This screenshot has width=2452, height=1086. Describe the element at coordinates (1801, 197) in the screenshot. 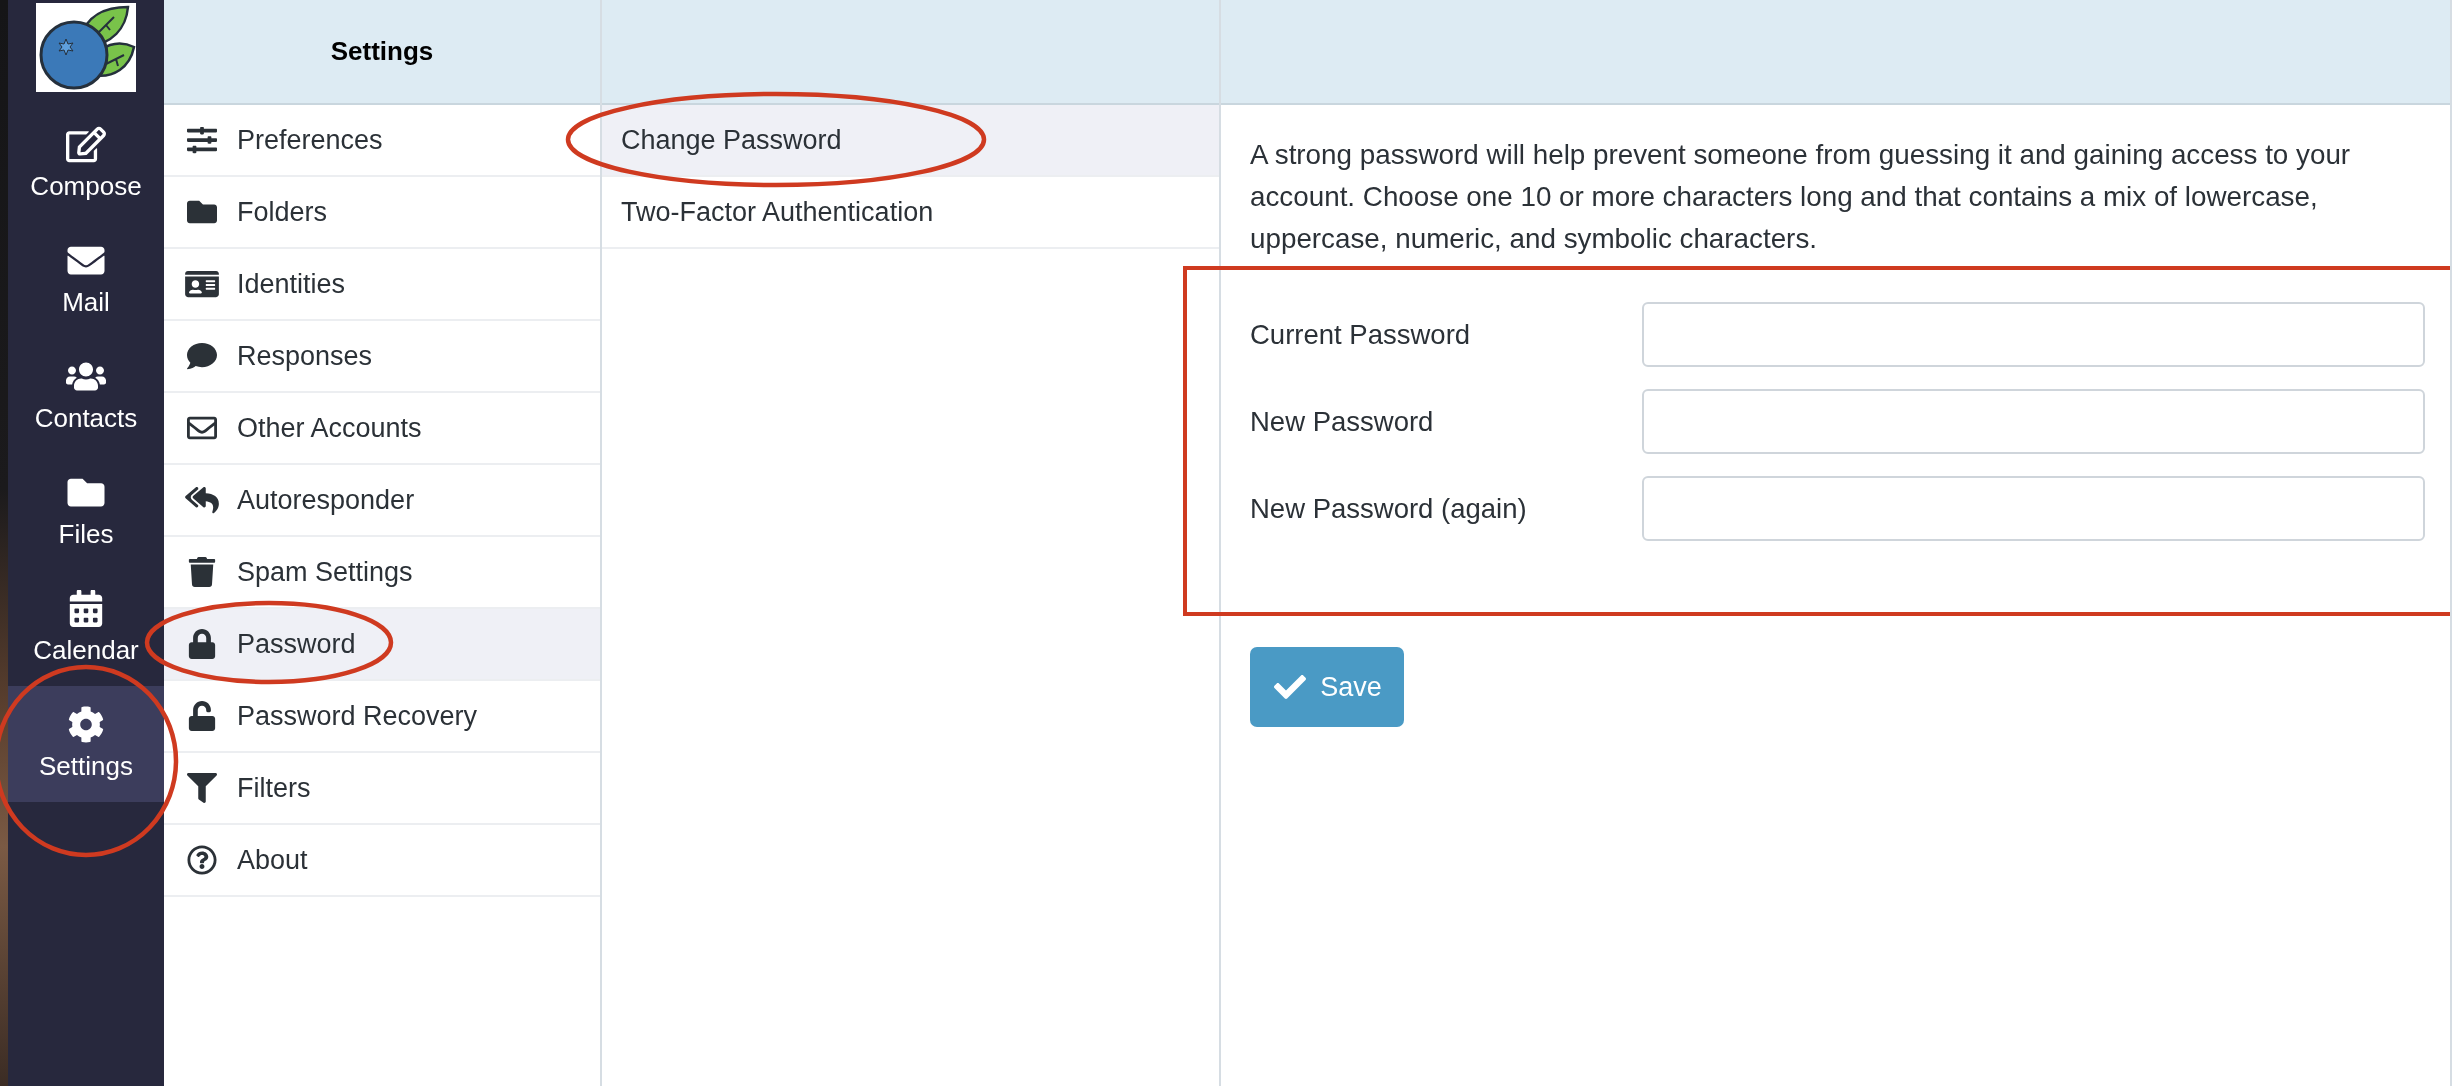

I see `description-text: A strong password will help prevent someone from guessing it and gaining access to your account. Choose one 10 or more characters long and that contains a mix of lowercase, uppercase, numeric, and symbolic characters.` at that location.